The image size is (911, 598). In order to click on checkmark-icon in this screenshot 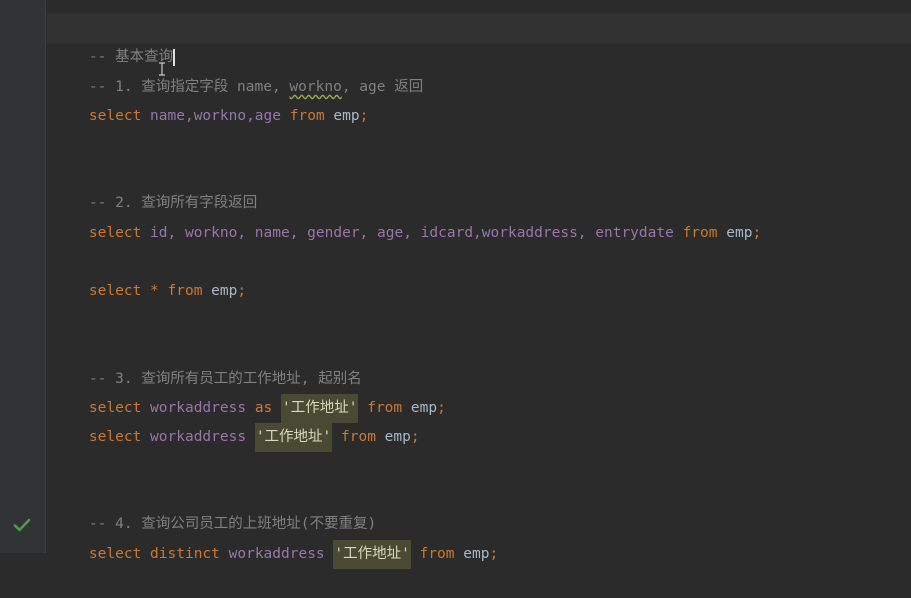, I will do `click(22, 525)`.